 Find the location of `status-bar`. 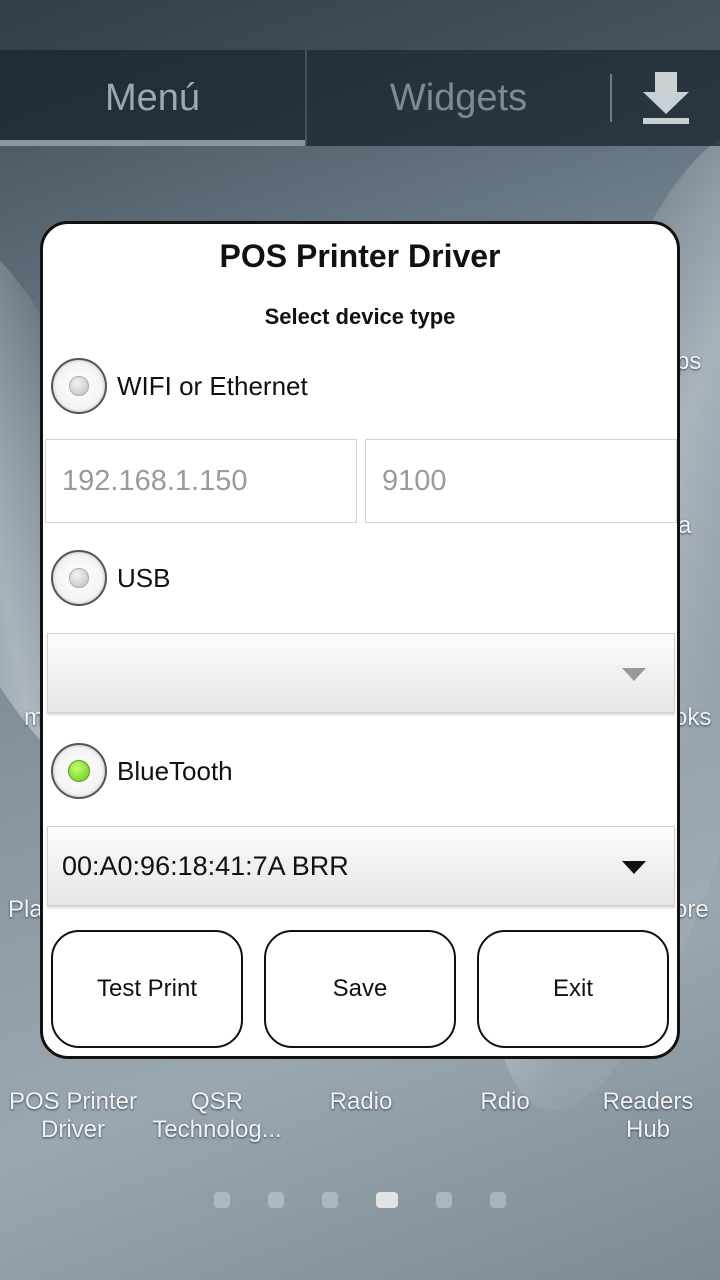

status-bar is located at coordinates (360, 25).